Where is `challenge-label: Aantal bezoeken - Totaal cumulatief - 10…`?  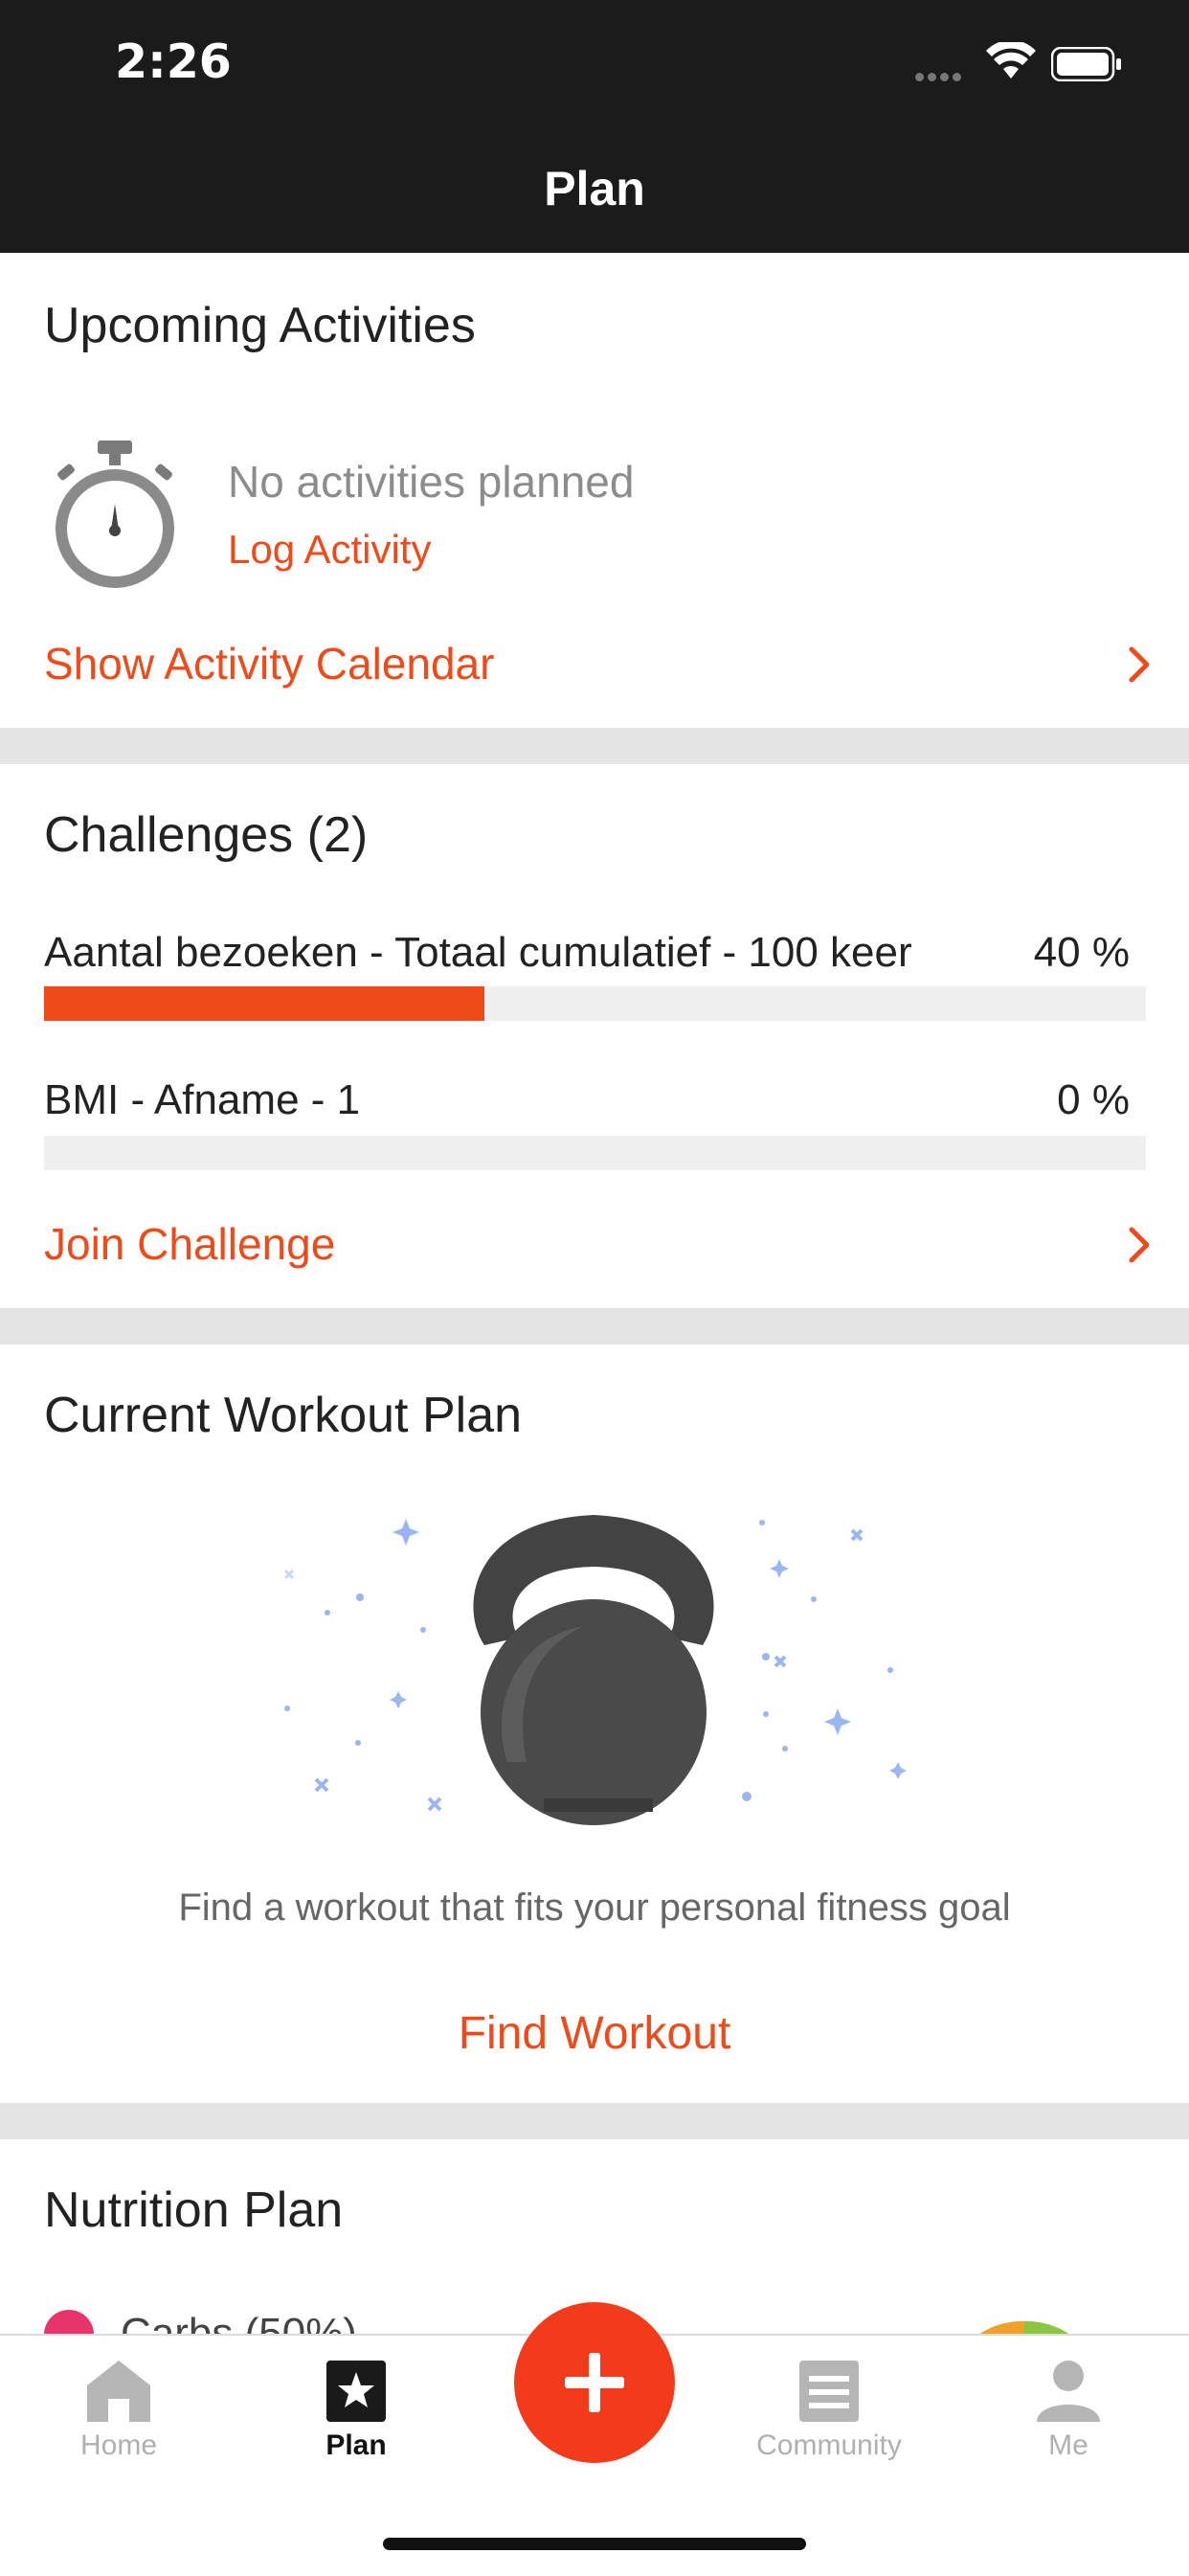
challenge-label: Aantal bezoeken - Totaal cumulatief - 10… is located at coordinates (478, 952).